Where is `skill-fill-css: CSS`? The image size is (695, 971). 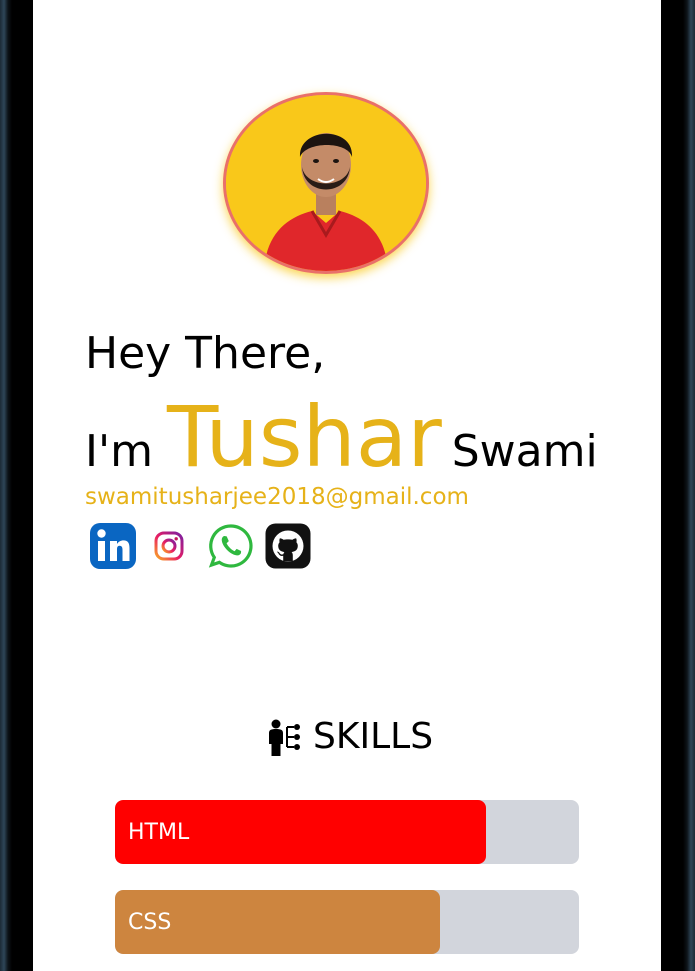
skill-fill-css: CSS is located at coordinates (277, 922).